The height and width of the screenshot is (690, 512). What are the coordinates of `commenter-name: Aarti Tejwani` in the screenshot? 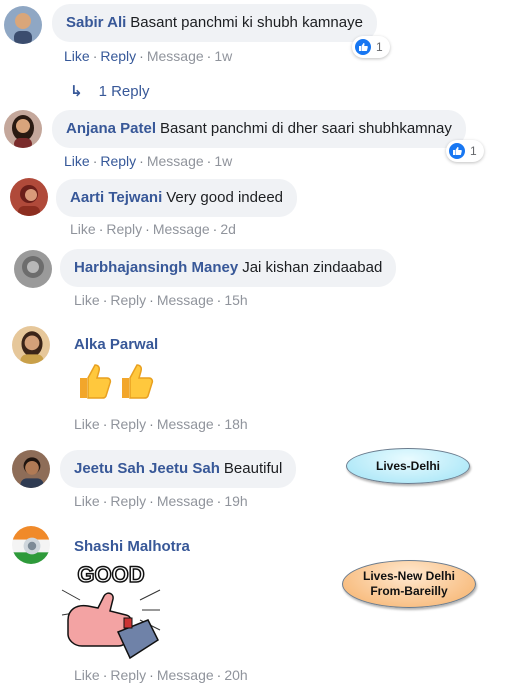 It's located at (116, 197).